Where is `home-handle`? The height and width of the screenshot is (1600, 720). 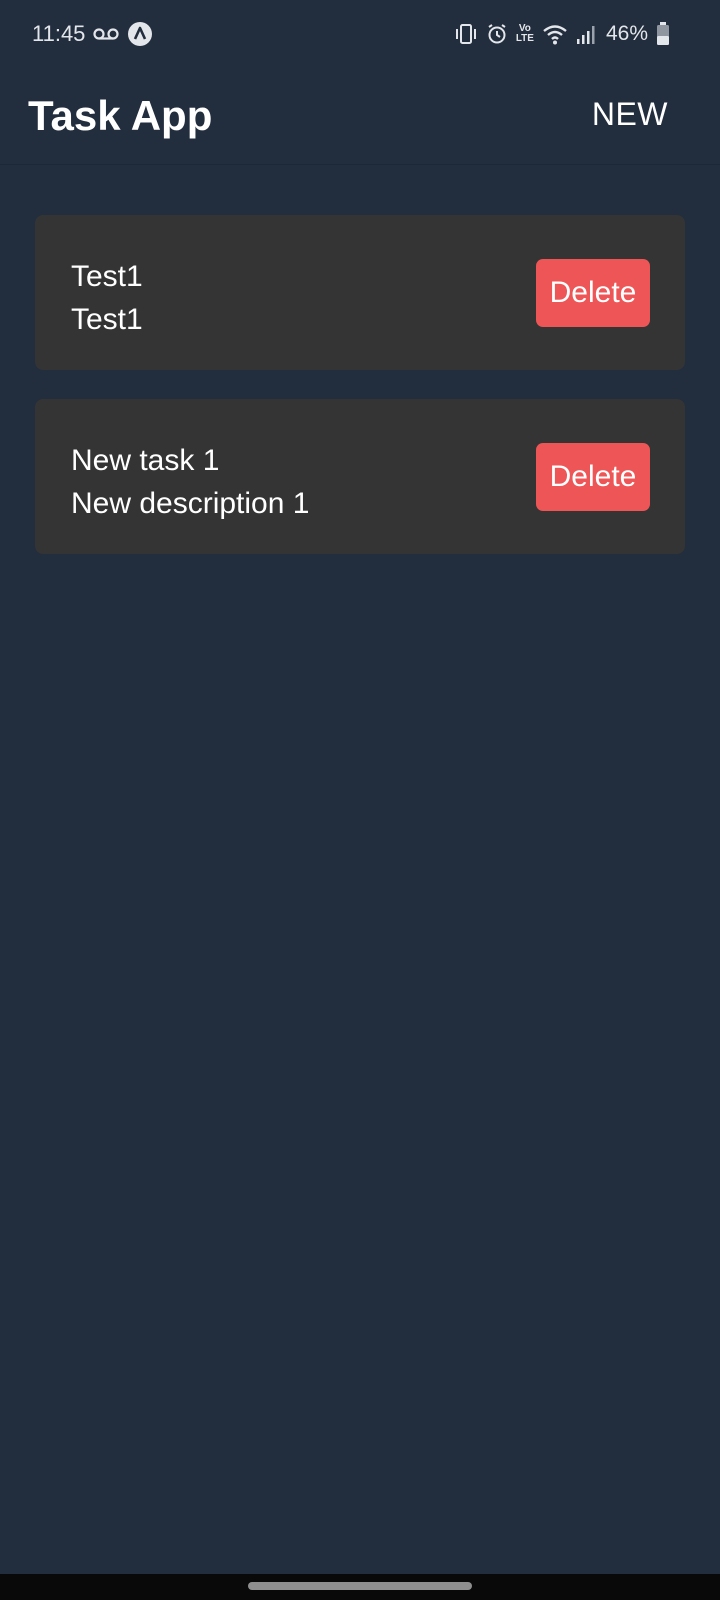 home-handle is located at coordinates (360, 1586).